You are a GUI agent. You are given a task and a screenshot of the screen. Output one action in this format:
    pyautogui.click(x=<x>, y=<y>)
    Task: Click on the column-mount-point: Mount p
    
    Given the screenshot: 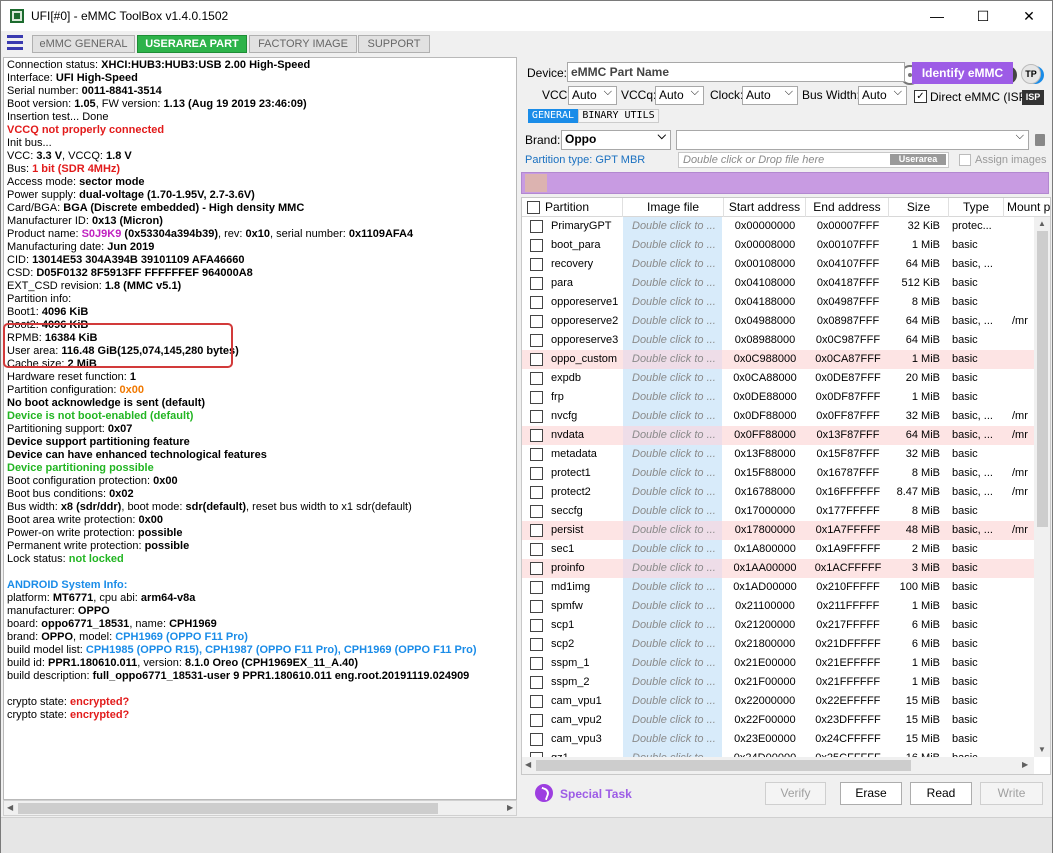 What is the action you would take?
    pyautogui.click(x=1027, y=207)
    